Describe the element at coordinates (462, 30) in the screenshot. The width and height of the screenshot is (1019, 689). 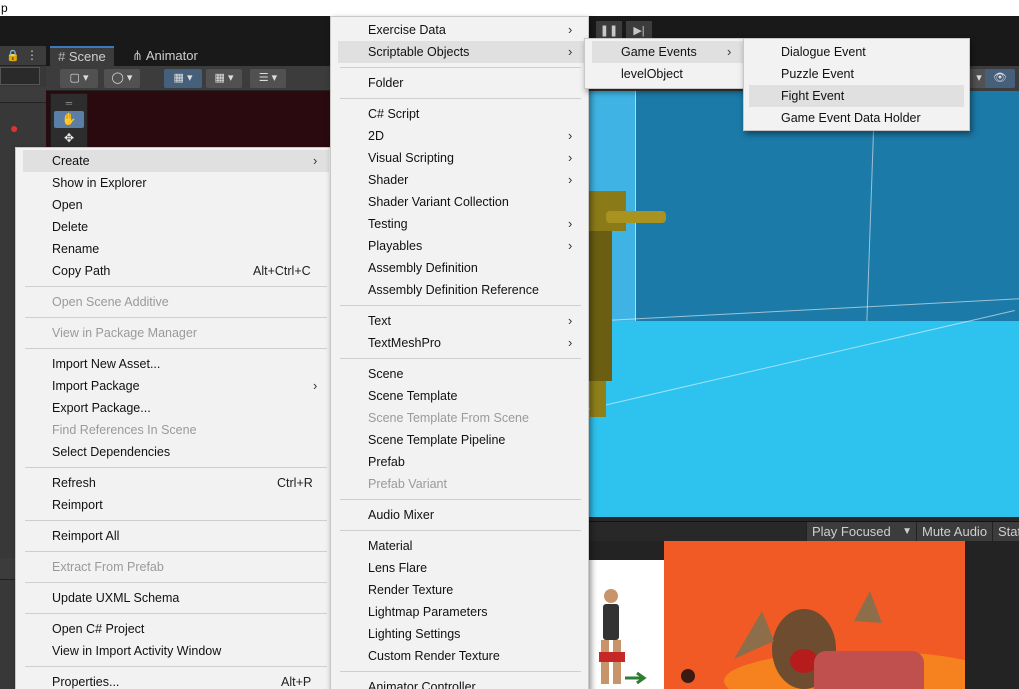
I see `menu-item-exercise-data: Exercise Data ›` at that location.